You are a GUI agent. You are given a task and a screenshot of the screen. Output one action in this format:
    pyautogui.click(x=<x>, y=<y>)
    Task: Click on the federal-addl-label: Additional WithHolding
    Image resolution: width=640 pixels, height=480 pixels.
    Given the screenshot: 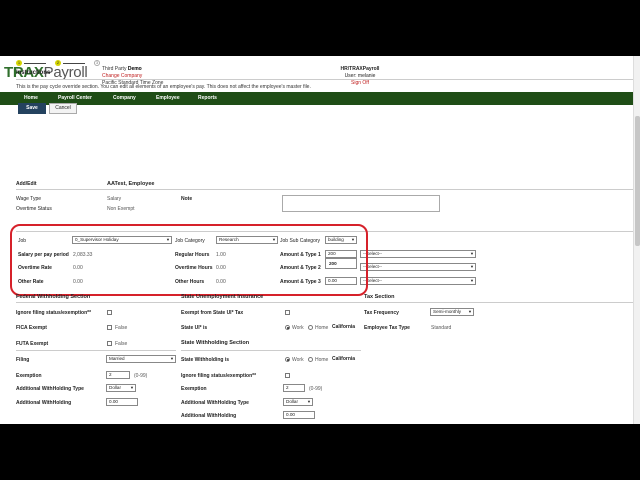 What is the action you would take?
    pyautogui.click(x=44, y=403)
    